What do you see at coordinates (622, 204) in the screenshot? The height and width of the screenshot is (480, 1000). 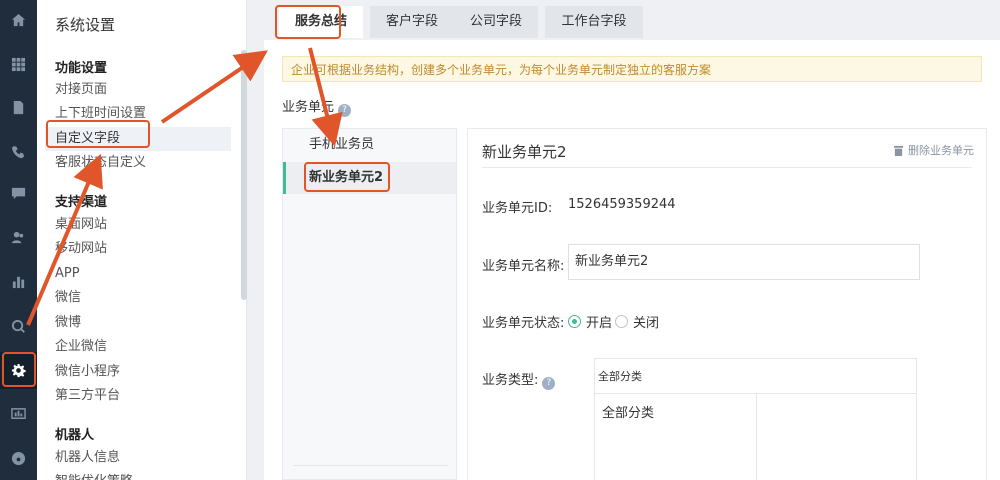 I see `unit-id-value: 1526459359244` at bounding box center [622, 204].